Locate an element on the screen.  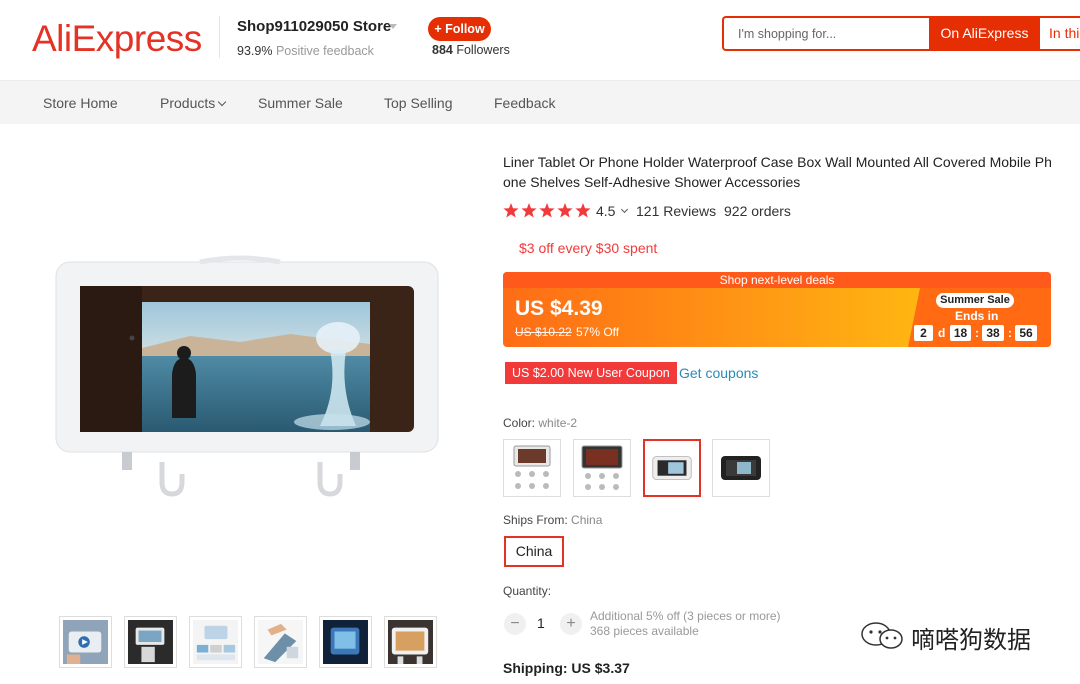
ends-in-label: Ends in is located at coordinates (977, 316).